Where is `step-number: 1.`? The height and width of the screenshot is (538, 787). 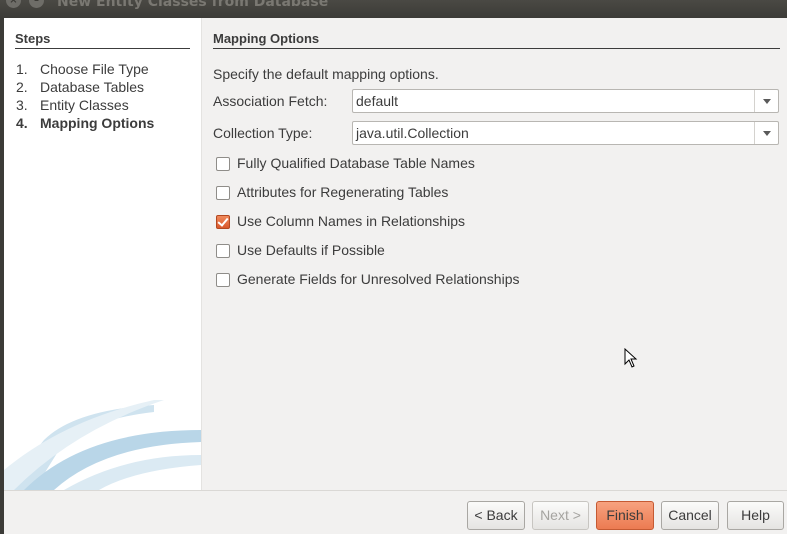
step-number: 1. is located at coordinates (22, 69).